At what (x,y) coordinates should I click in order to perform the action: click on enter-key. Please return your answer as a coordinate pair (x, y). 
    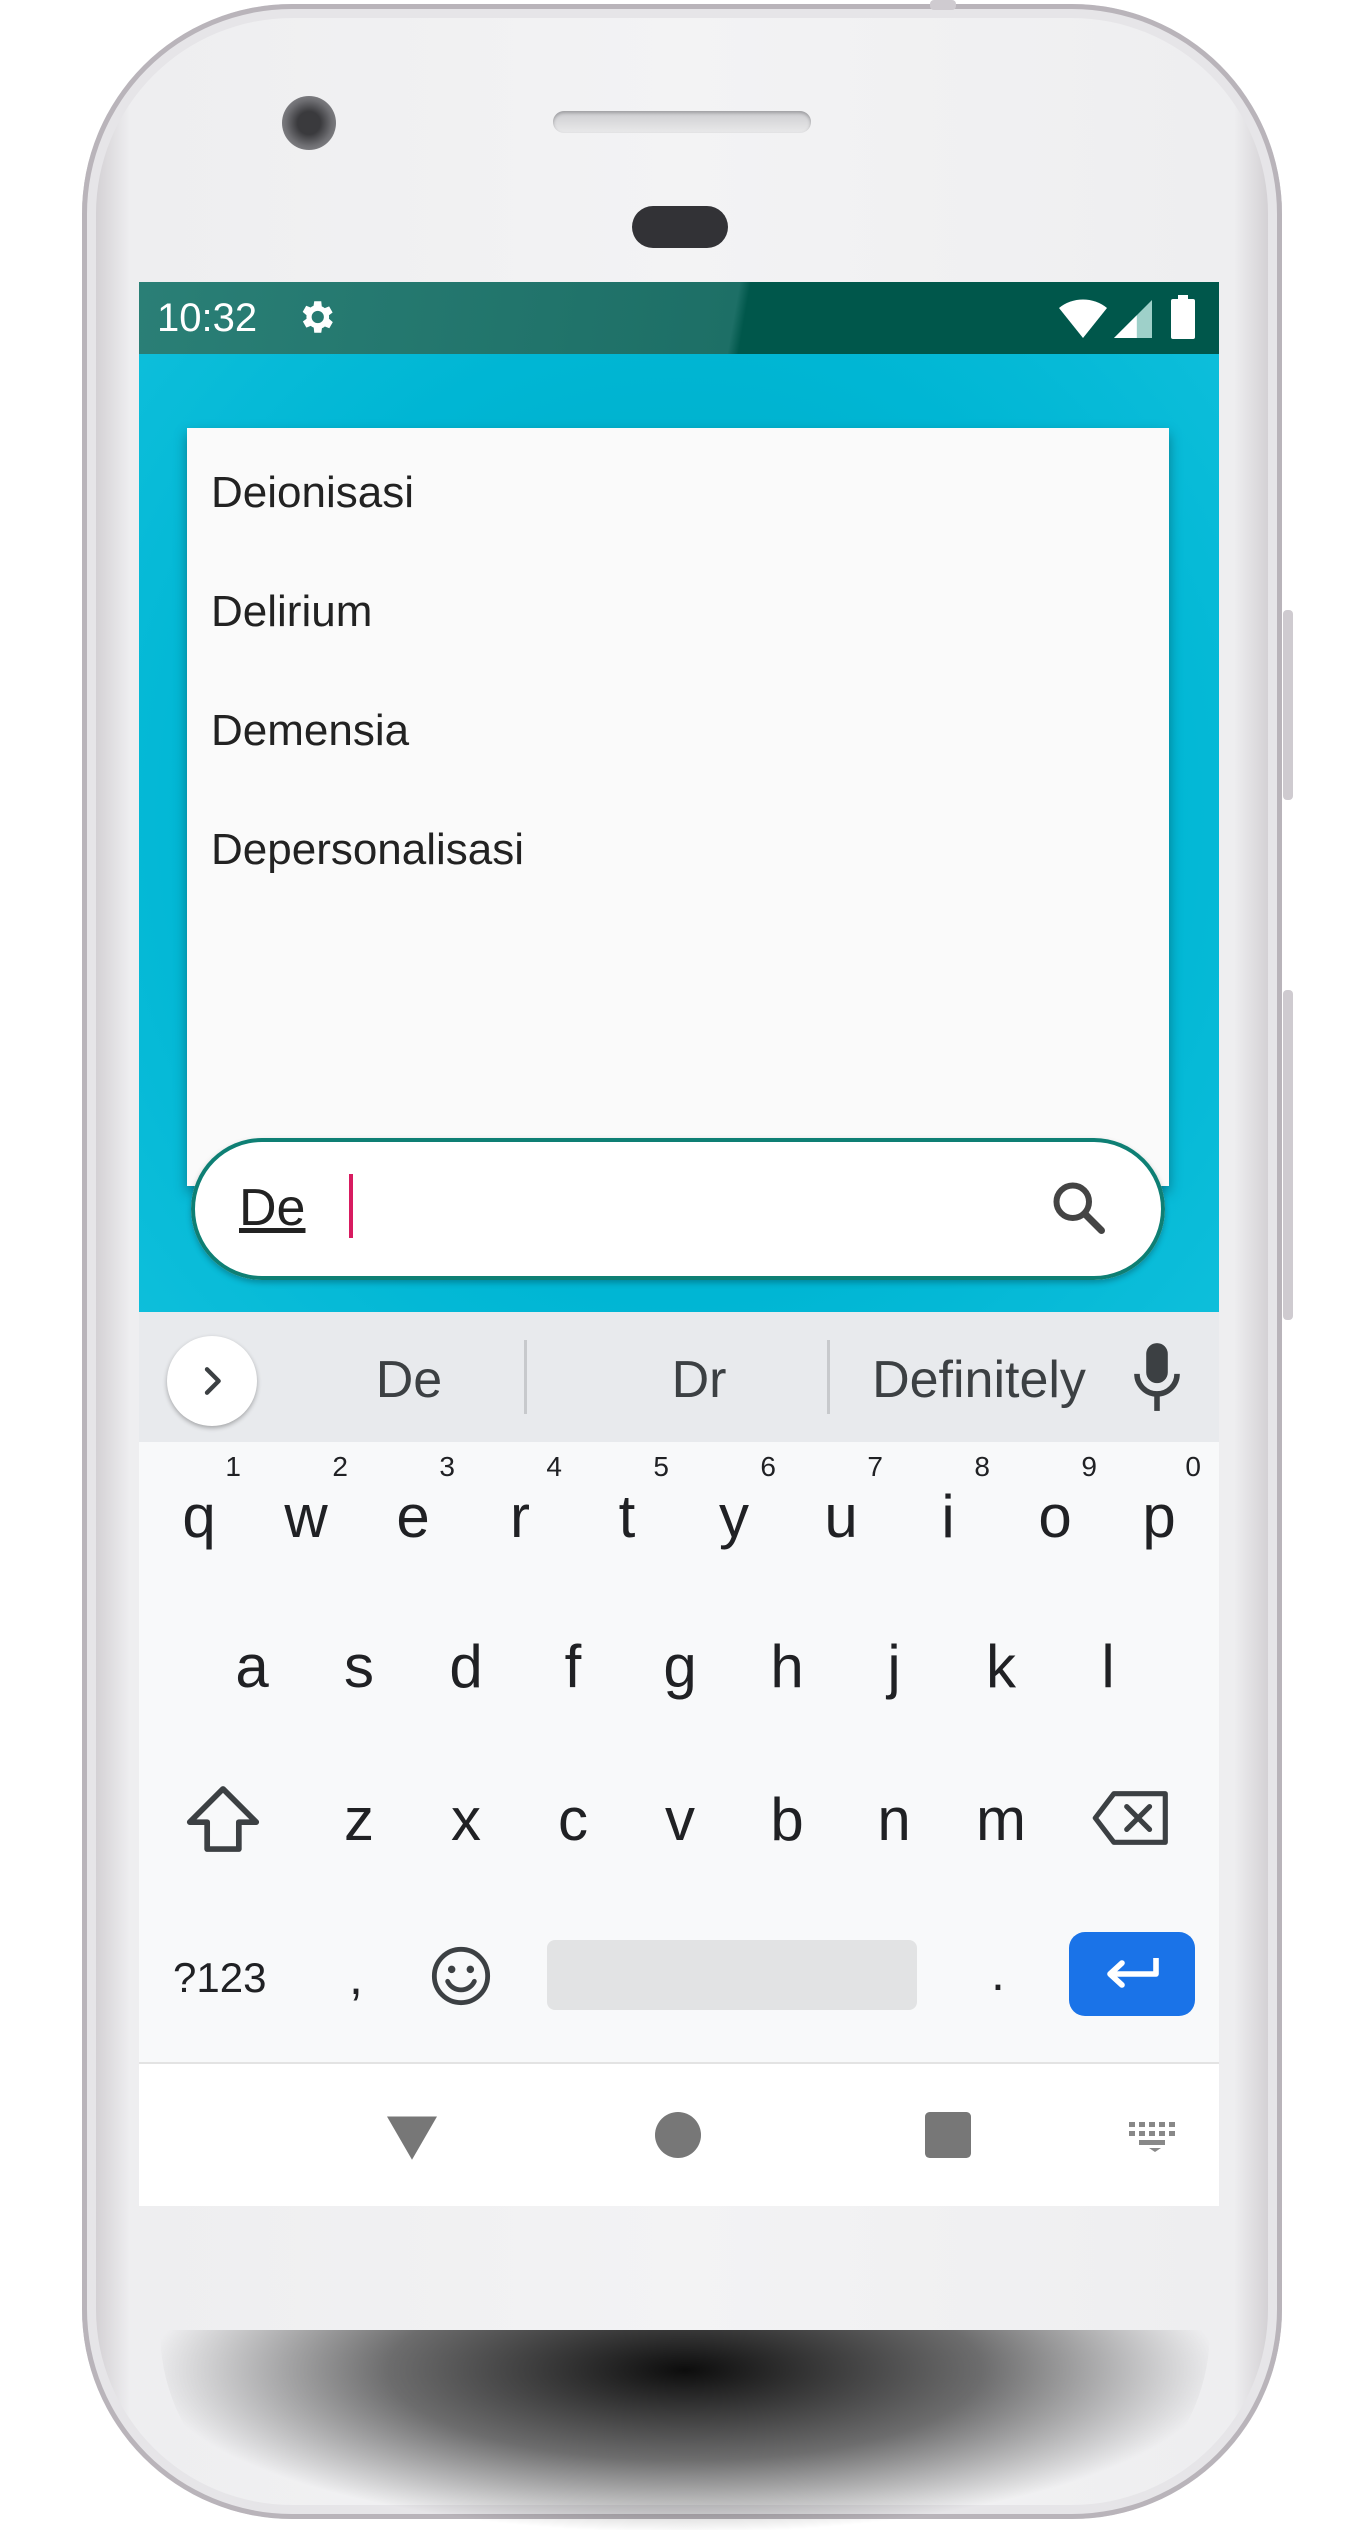
    Looking at the image, I should click on (1132, 1974).